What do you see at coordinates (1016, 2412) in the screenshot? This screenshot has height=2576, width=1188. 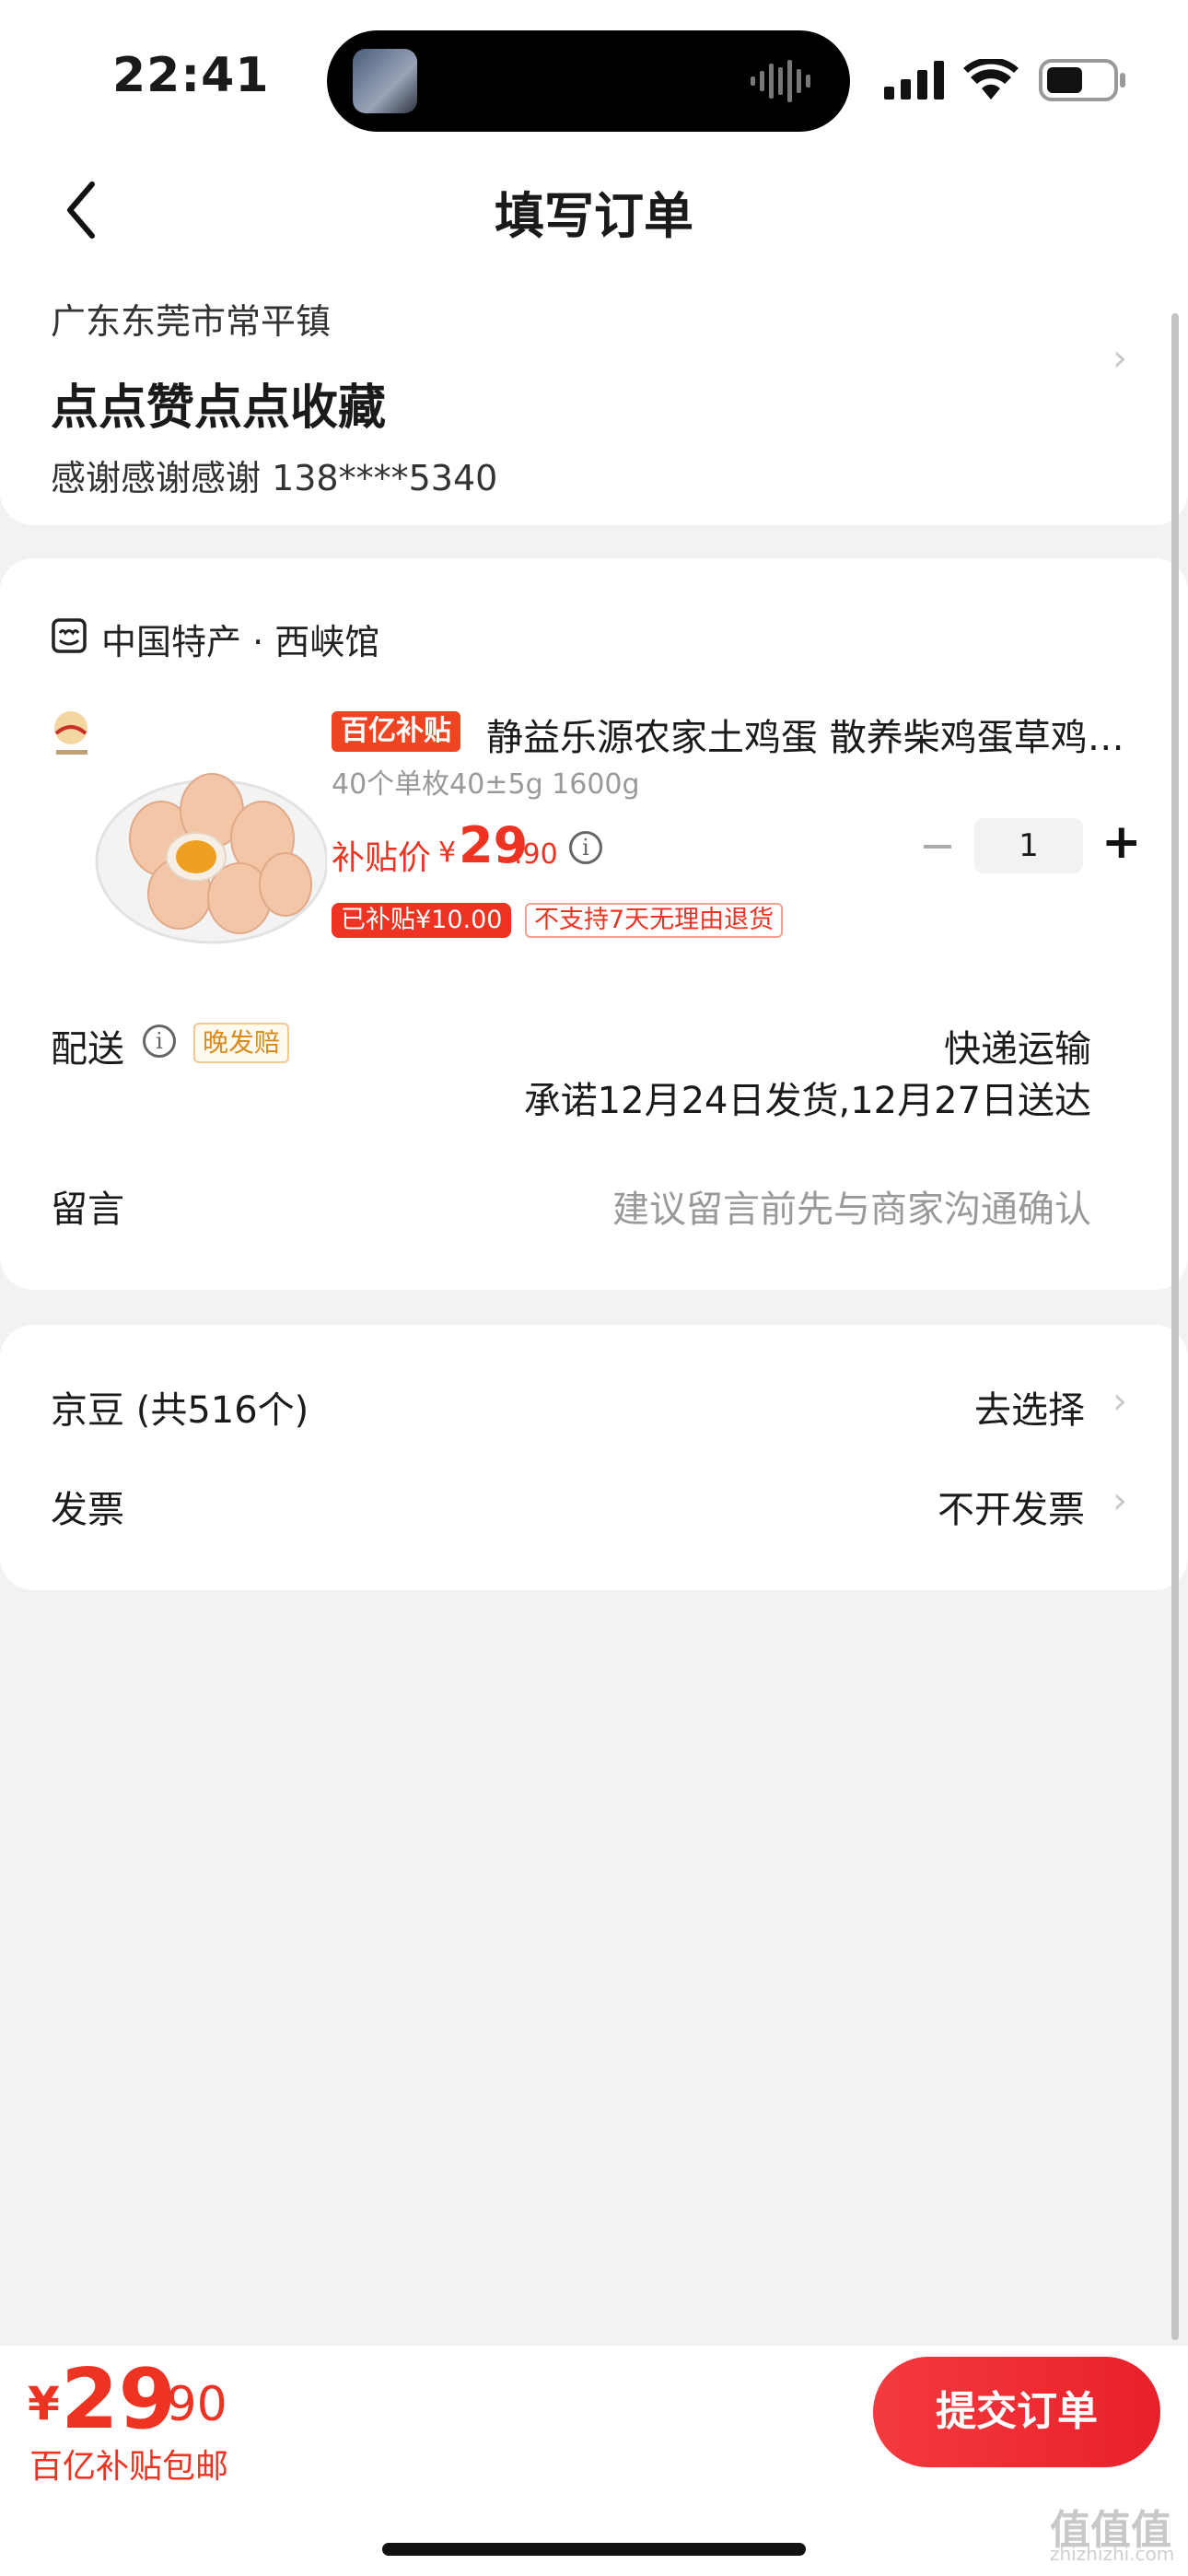 I see `submit-order-button: 提交订单` at bounding box center [1016, 2412].